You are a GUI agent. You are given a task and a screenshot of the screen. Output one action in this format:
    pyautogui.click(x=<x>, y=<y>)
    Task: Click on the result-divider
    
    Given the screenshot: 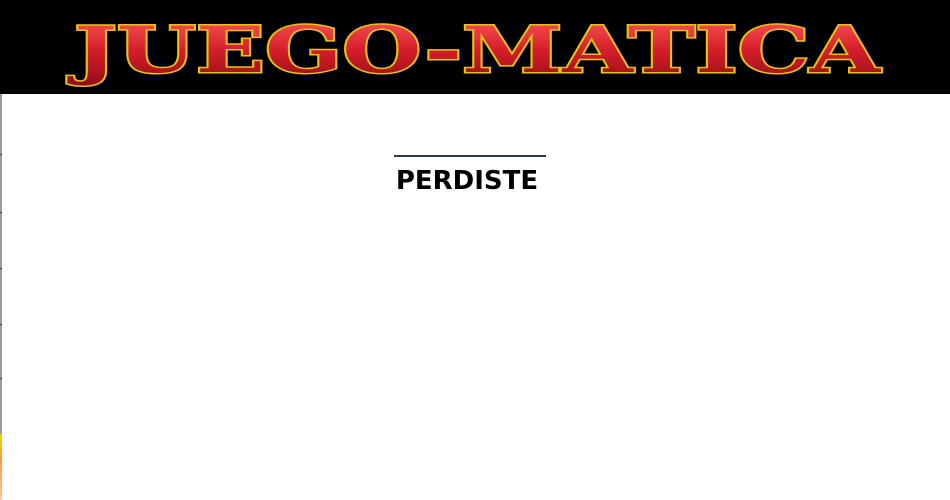 What is the action you would take?
    pyautogui.click(x=470, y=156)
    